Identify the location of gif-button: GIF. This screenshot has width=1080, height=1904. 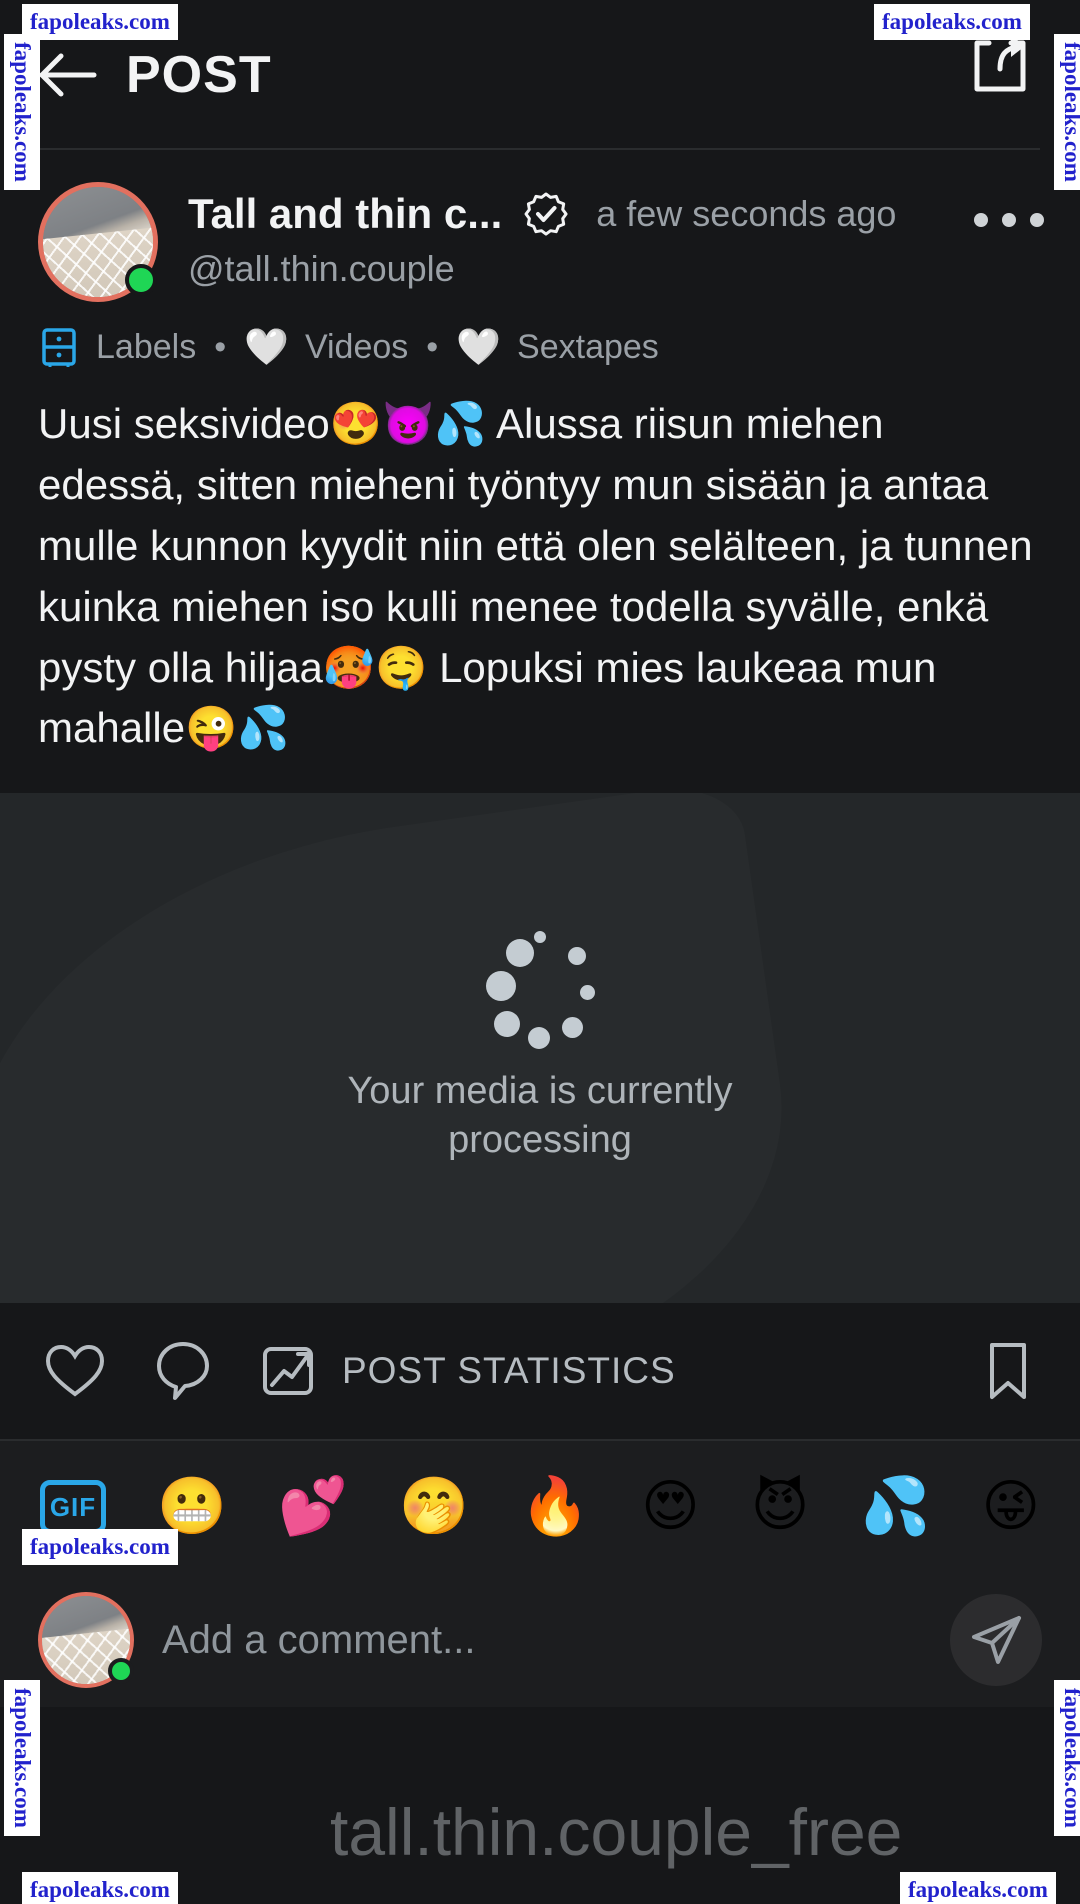
(73, 1507).